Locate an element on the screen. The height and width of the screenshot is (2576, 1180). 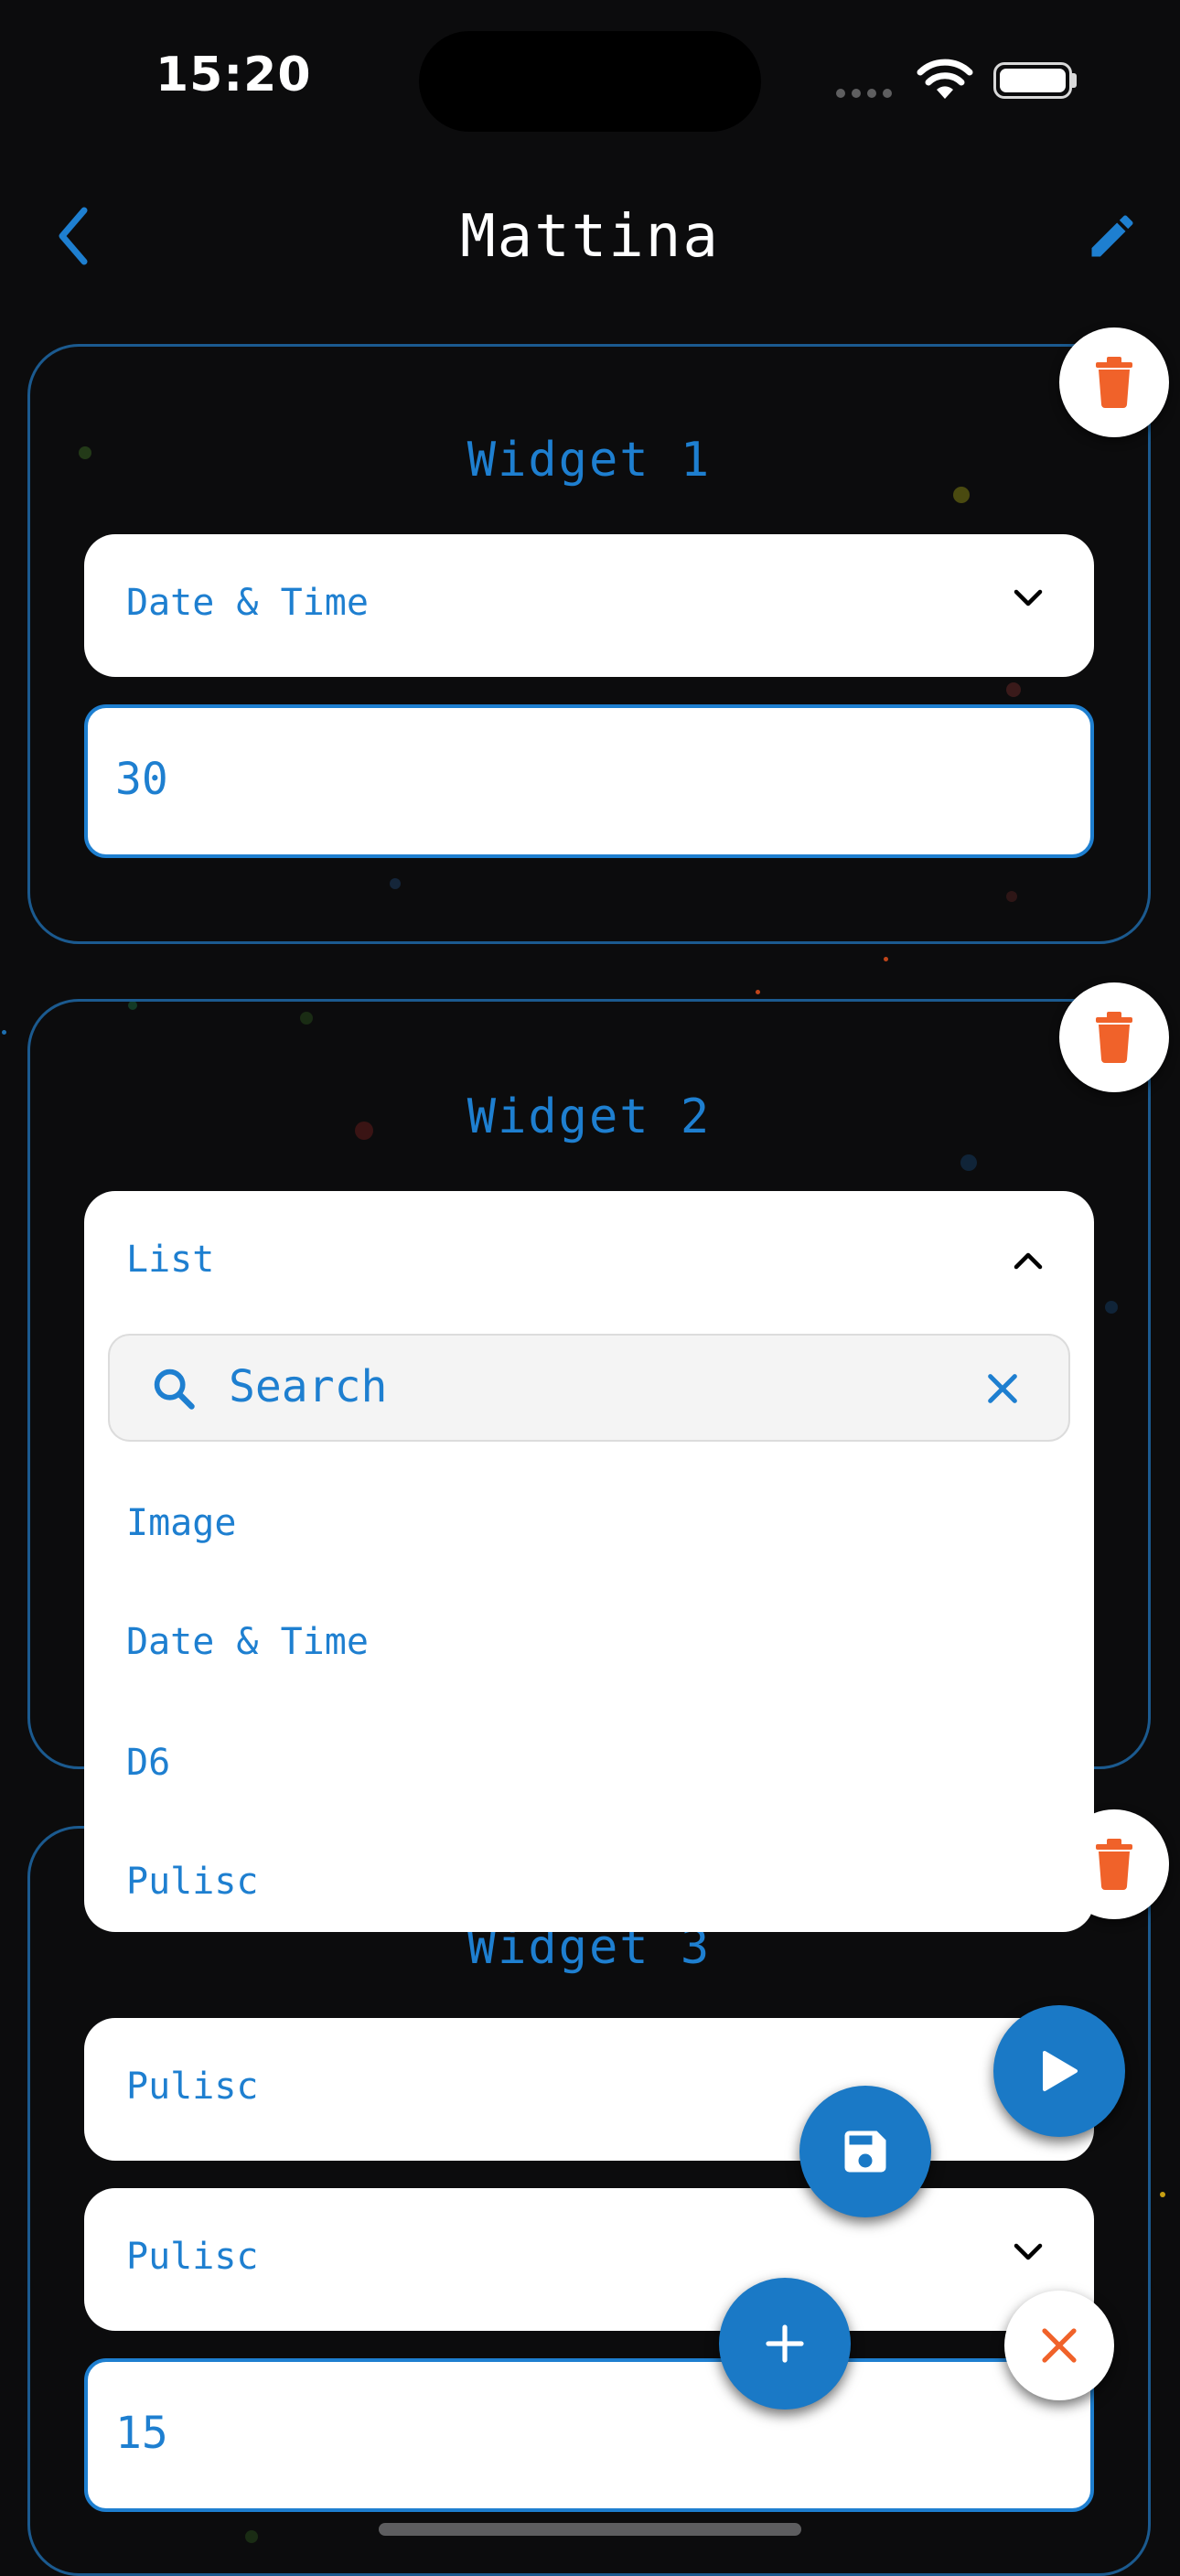
select-value: Date & Time is located at coordinates (247, 603).